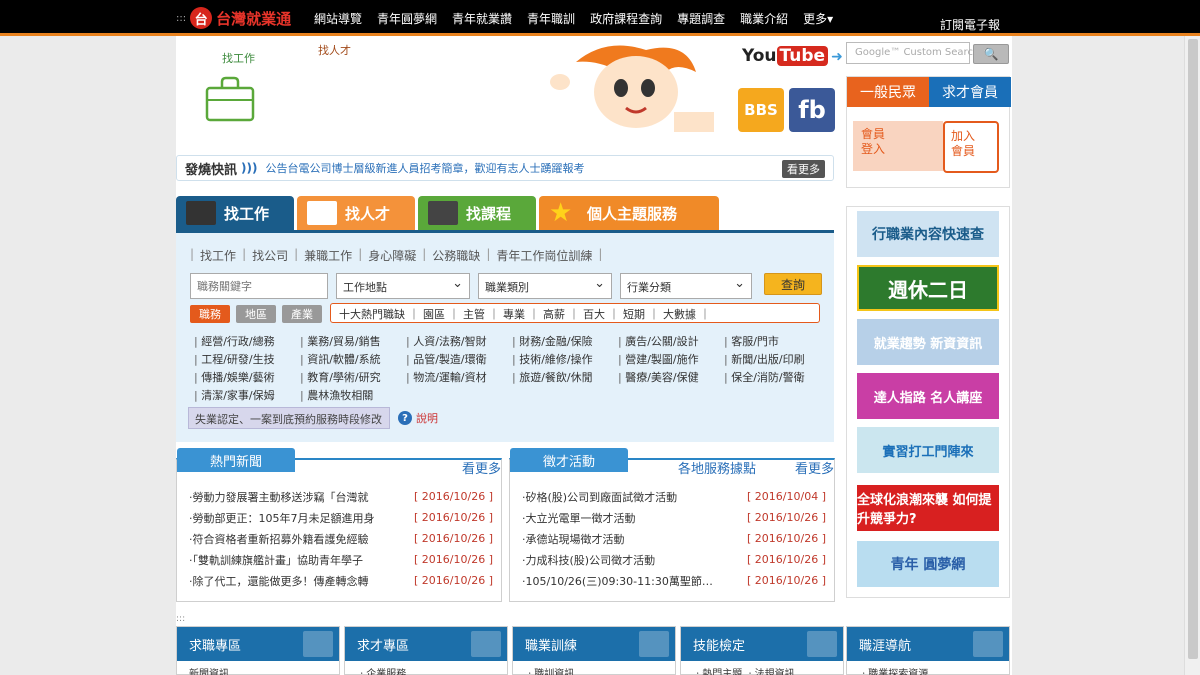  What do you see at coordinates (928, 650) in the screenshot?
I see `card-career-nav: 職涯導航 ㆍ職業探索資源` at bounding box center [928, 650].